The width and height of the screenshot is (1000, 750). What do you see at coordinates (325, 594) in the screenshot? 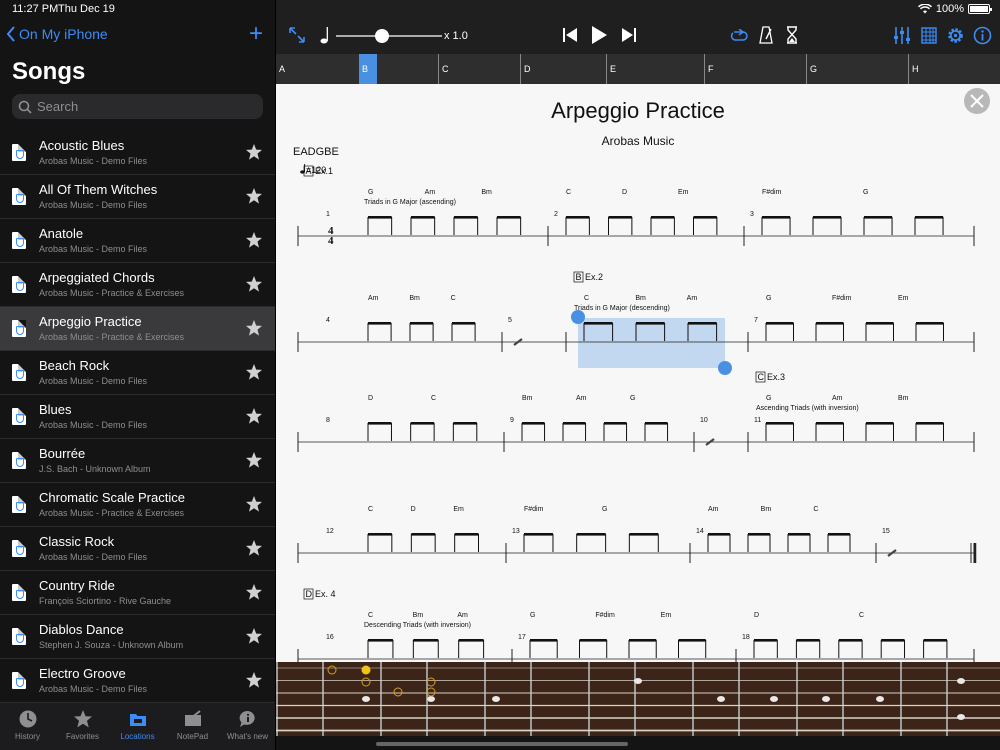
I see `section-marker-text: Ex. 4` at bounding box center [325, 594].